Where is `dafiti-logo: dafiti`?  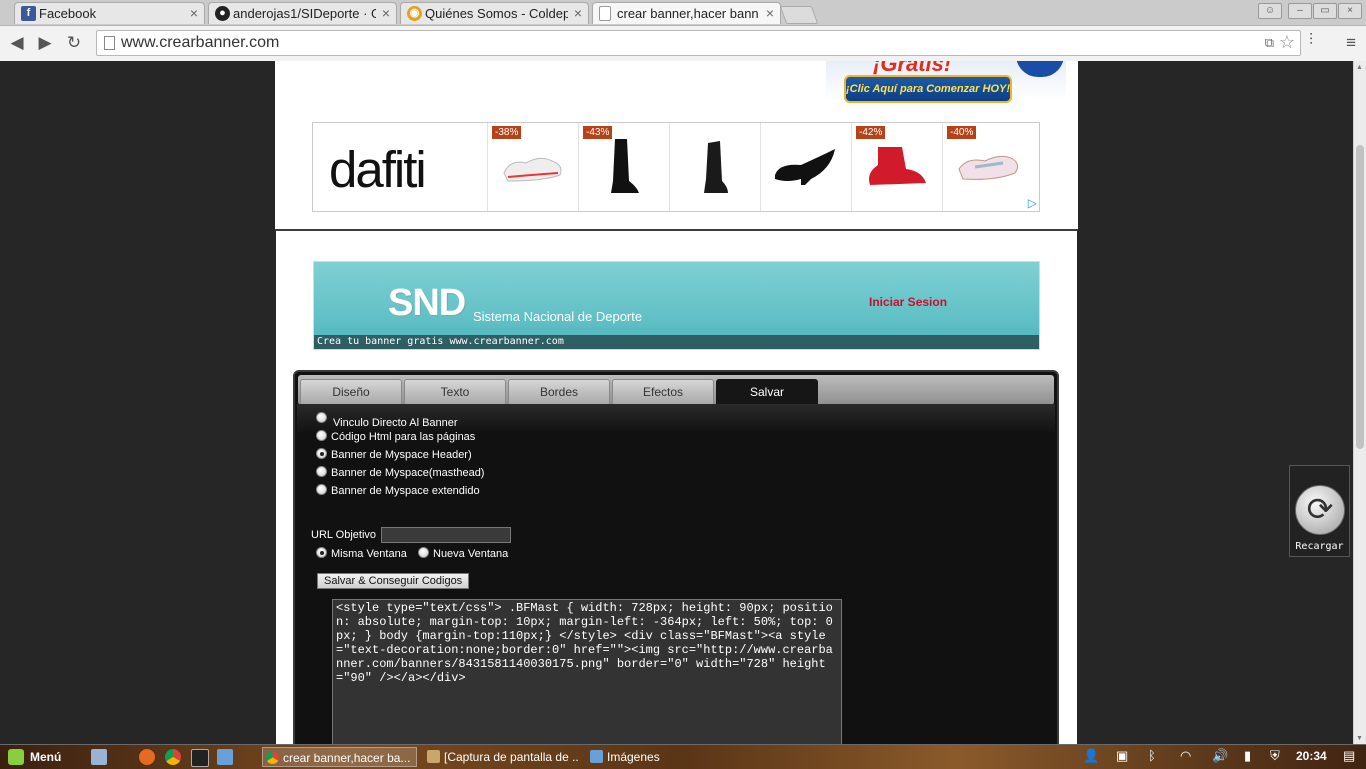
dafiti-logo: dafiti is located at coordinates (378, 169).